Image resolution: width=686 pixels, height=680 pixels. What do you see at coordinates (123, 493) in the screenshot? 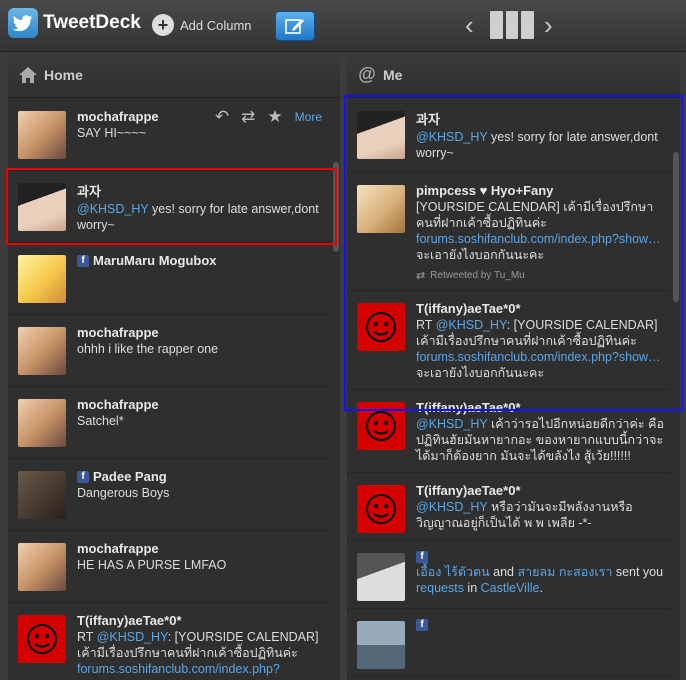
I see `tweet-text: Dangerous Boys` at bounding box center [123, 493].